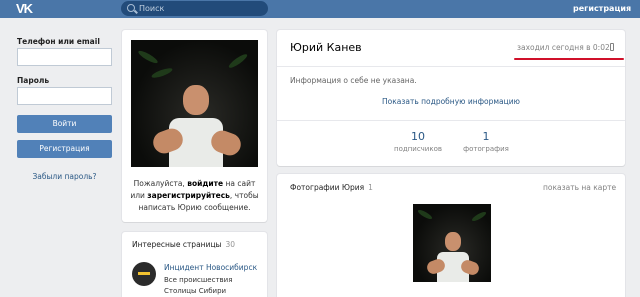 The height and width of the screenshot is (297, 640). Describe the element at coordinates (486, 136) in the screenshot. I see `photos-count: 1` at that location.